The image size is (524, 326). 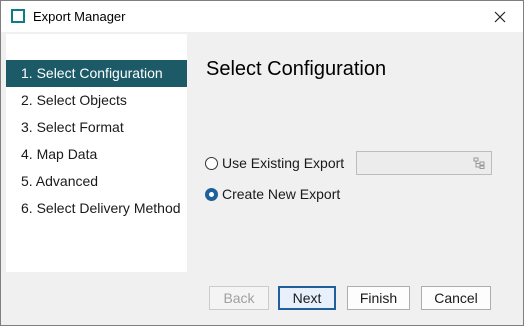 I want to click on create-new-export-radio, so click(x=211, y=194).